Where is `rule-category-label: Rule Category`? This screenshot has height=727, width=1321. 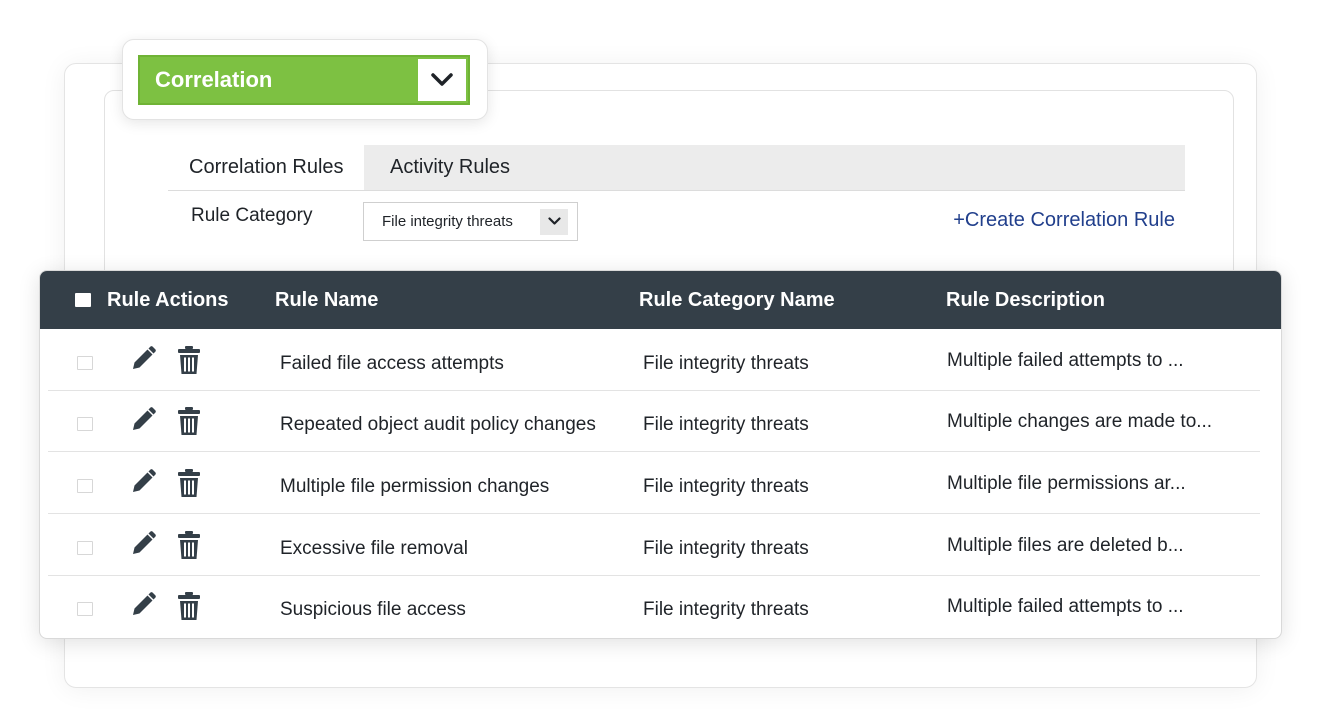
rule-category-label: Rule Category is located at coordinates (252, 215).